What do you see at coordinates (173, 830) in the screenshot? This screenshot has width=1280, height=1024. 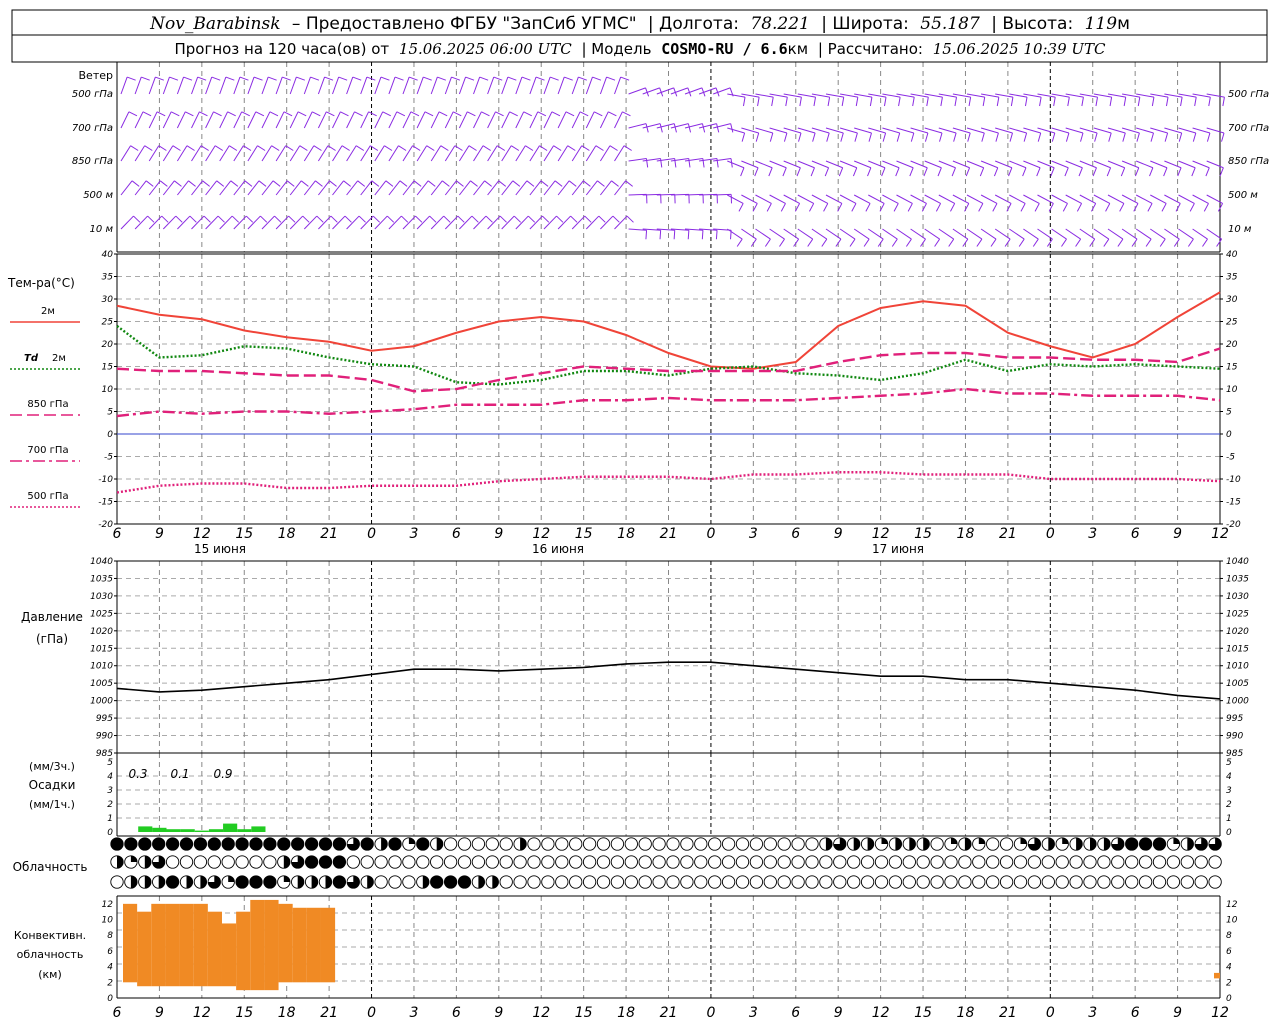 I see `precip-bar` at bounding box center [173, 830].